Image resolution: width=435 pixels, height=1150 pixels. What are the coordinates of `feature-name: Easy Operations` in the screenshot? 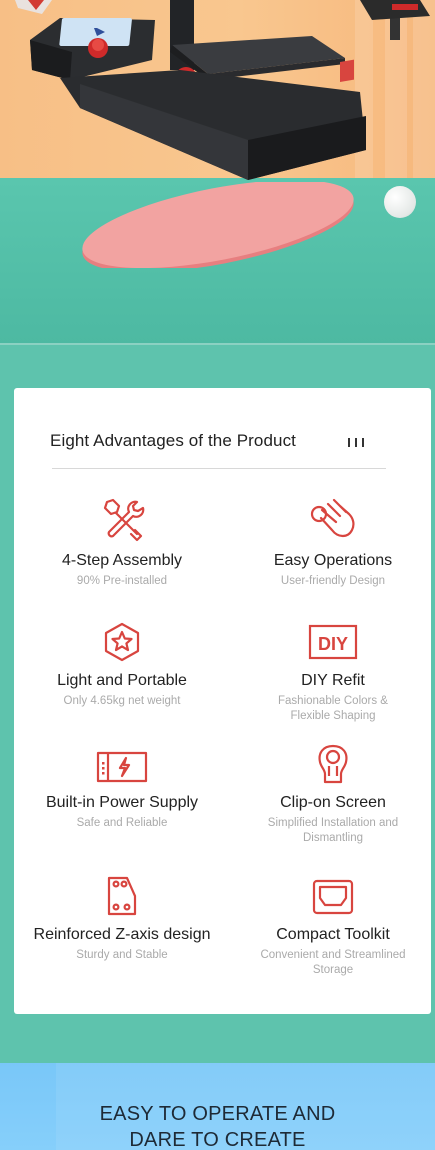 It's located at (333, 560).